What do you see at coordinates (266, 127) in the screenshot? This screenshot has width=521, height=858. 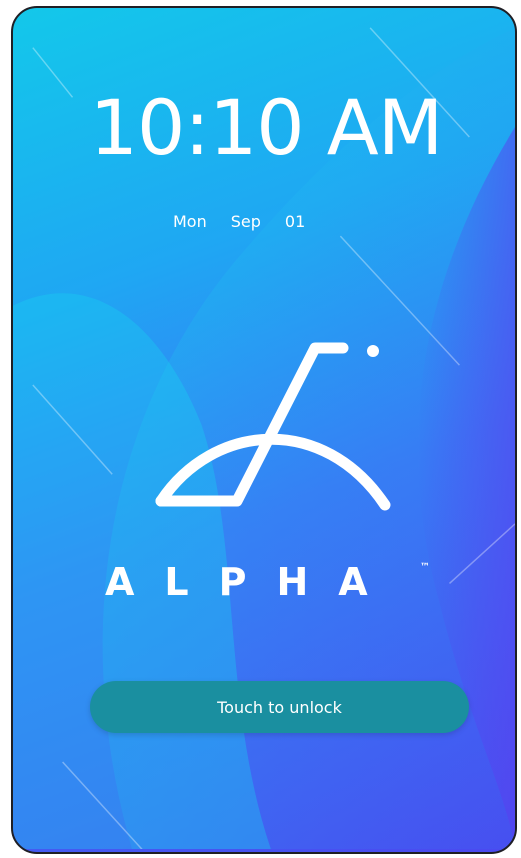 I see `clock-time: 10:10 AM` at bounding box center [266, 127].